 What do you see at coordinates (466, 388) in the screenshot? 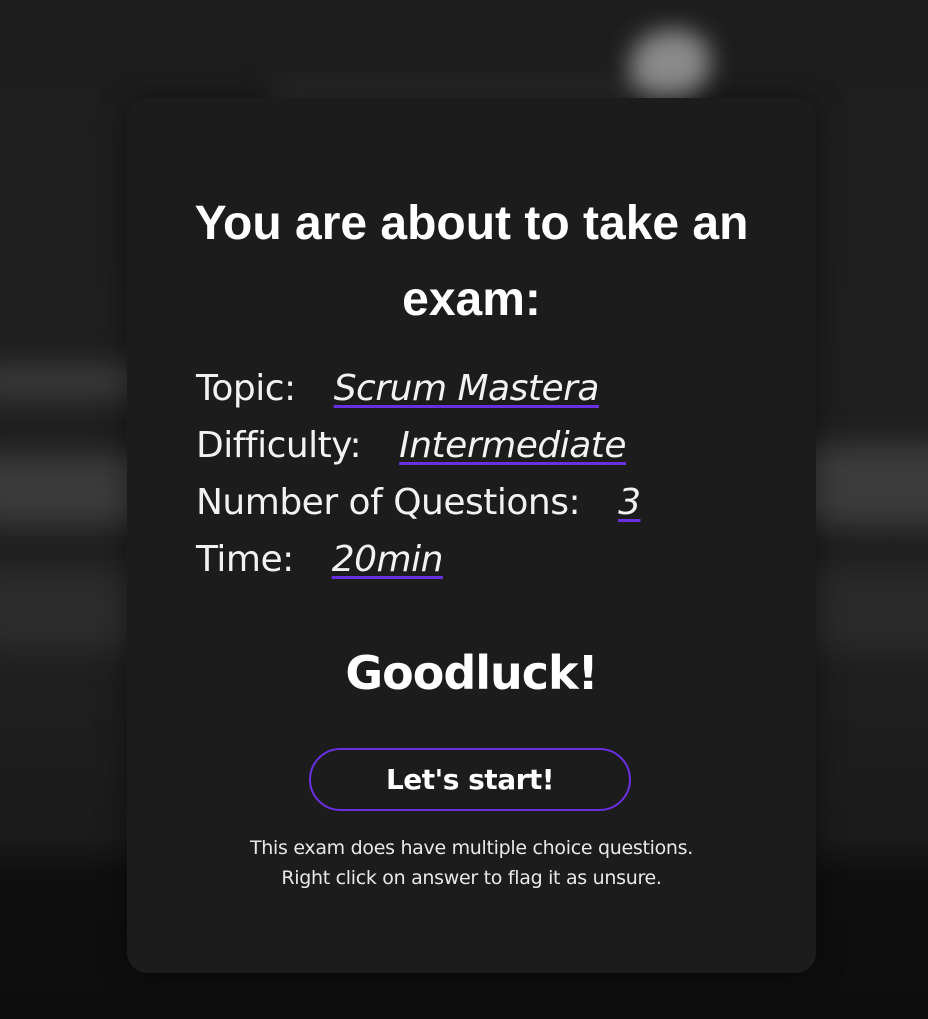
I see `topic-value: Scrum Mastera` at bounding box center [466, 388].